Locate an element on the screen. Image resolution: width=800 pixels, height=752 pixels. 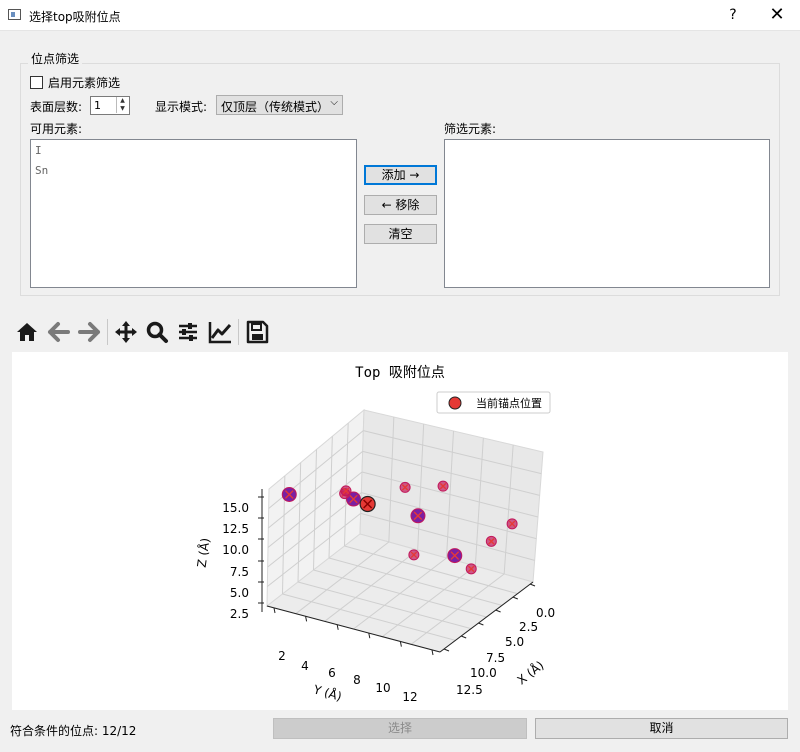
list-item: Sn is located at coordinates (41, 170).